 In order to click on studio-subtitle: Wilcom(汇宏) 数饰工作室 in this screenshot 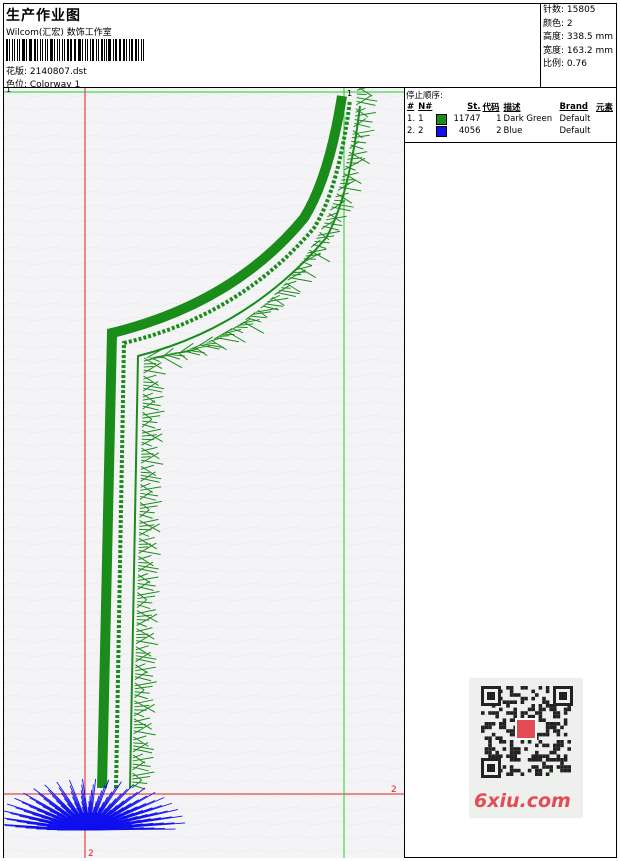, I will do `click(59, 33)`.